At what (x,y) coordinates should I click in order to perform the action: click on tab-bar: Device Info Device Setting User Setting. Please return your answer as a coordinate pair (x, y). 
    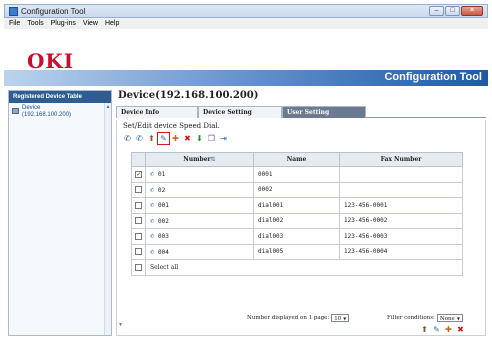
    Looking at the image, I should click on (301, 112).